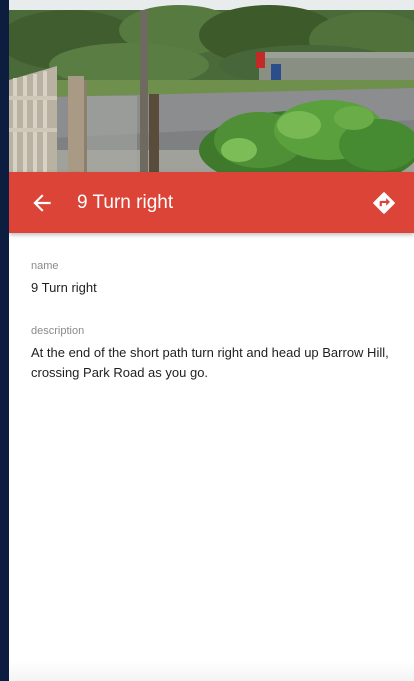 This screenshot has height=681, width=414. I want to click on directions-icon, so click(384, 203).